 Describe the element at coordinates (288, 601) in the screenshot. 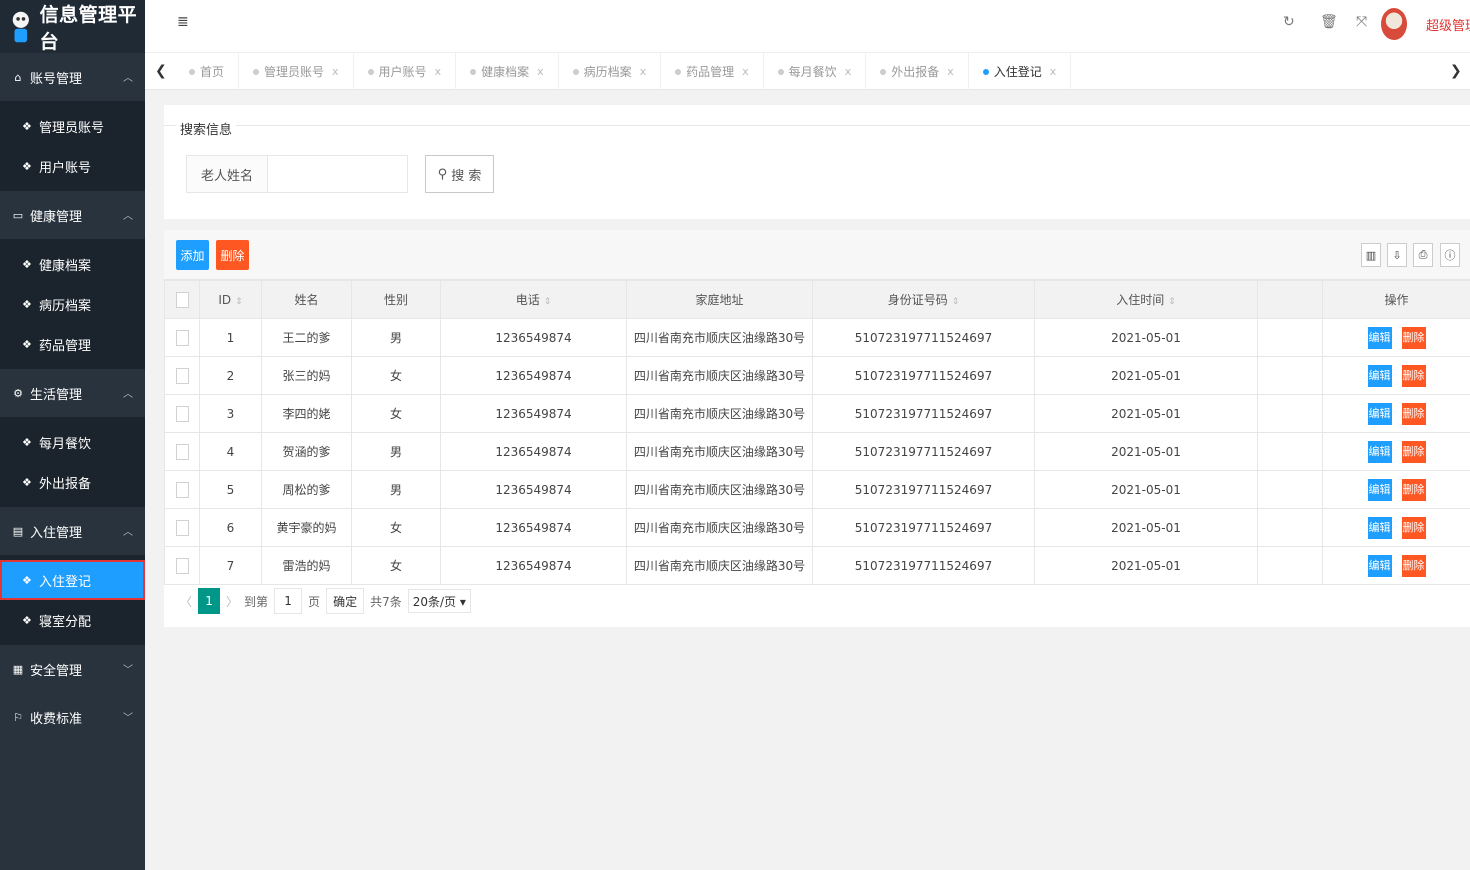

I see `pager-goto-input: 1` at that location.